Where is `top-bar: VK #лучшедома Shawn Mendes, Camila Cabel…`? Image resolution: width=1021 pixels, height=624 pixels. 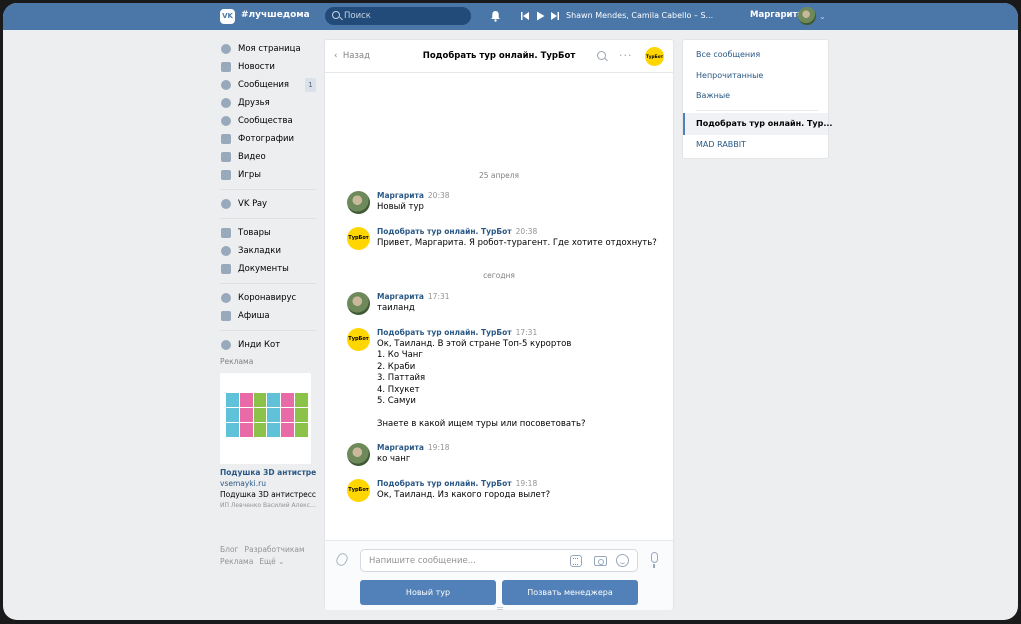
top-bar: VK #лучшедома Shawn Mendes, Camila Cabel… is located at coordinates (510, 16).